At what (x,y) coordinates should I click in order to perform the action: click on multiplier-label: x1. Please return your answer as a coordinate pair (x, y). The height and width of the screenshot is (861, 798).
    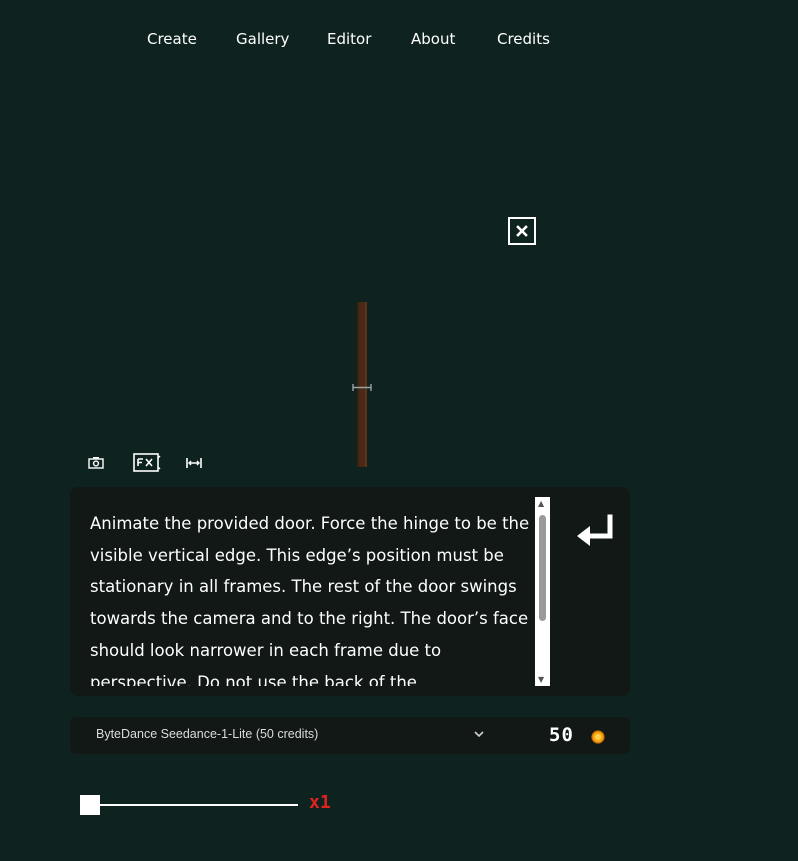
    Looking at the image, I should click on (320, 802).